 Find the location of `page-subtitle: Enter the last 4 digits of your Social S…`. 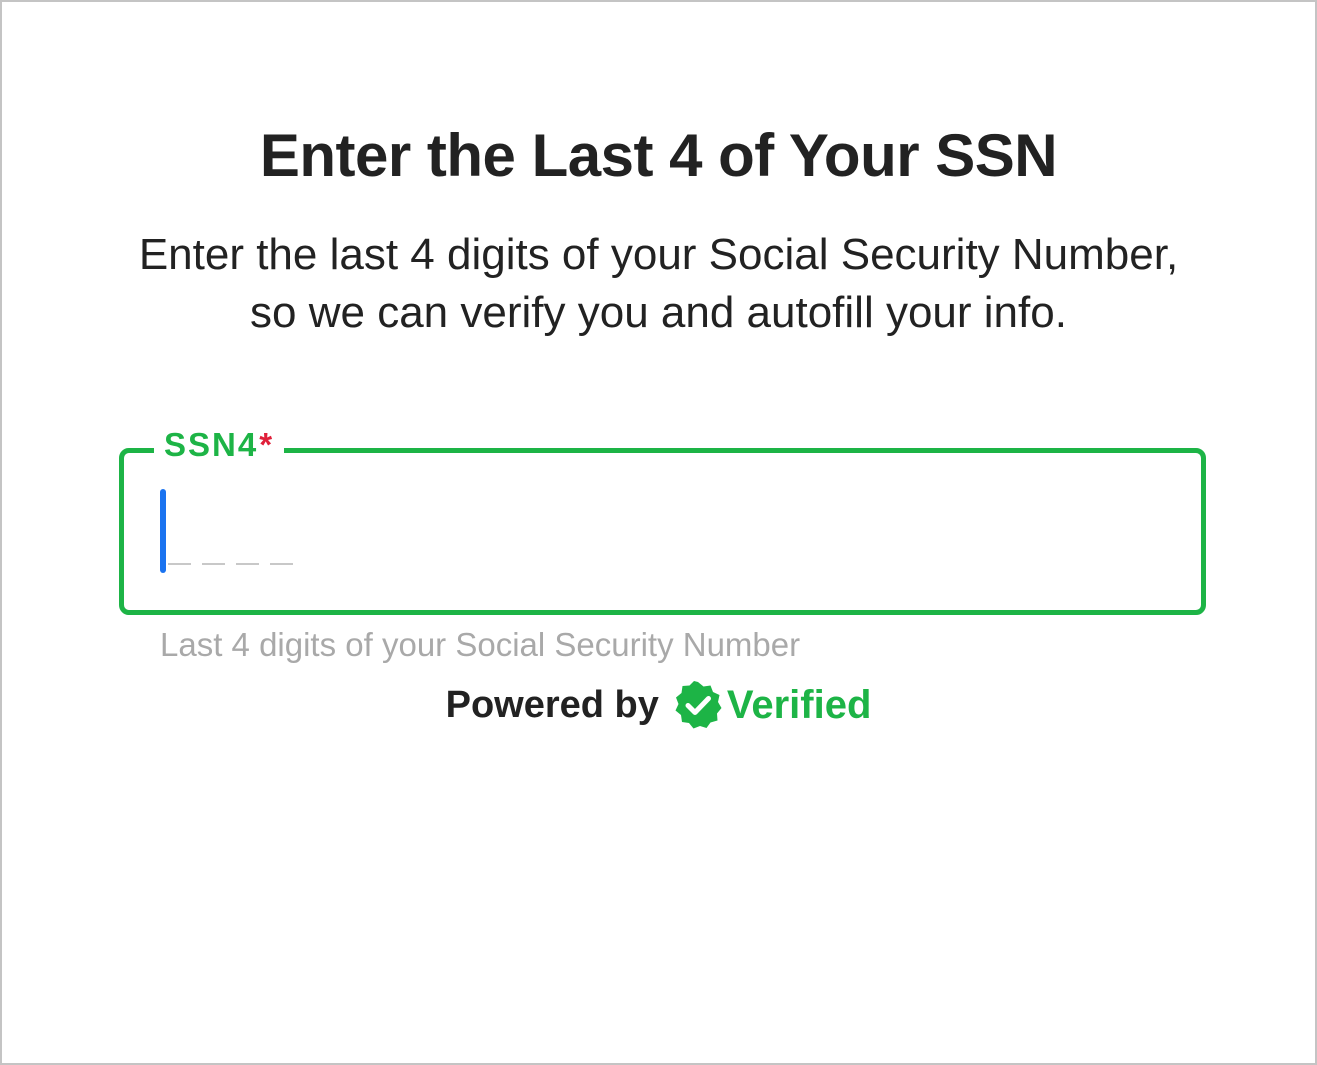

page-subtitle: Enter the last 4 digits of your Social S… is located at coordinates (658, 283).